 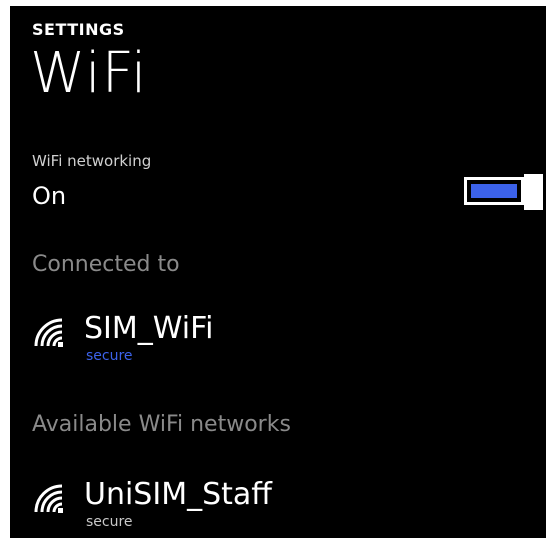 I want to click on connected-network-item: SIM_WiFi secure, so click(x=272, y=342).